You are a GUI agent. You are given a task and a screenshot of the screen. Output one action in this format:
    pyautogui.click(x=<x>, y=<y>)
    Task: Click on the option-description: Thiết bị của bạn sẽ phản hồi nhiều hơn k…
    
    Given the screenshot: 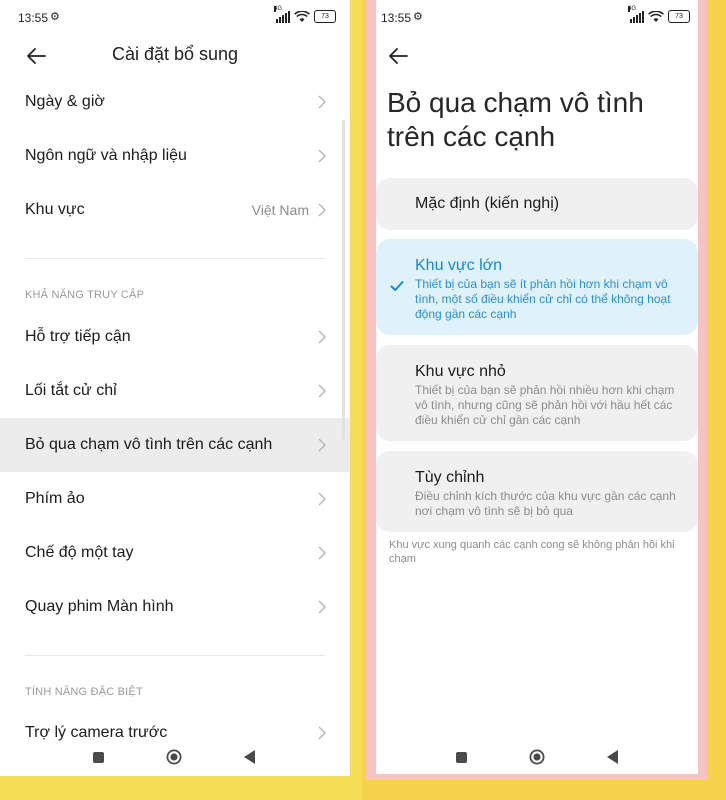 What is the action you would take?
    pyautogui.click(x=545, y=405)
    